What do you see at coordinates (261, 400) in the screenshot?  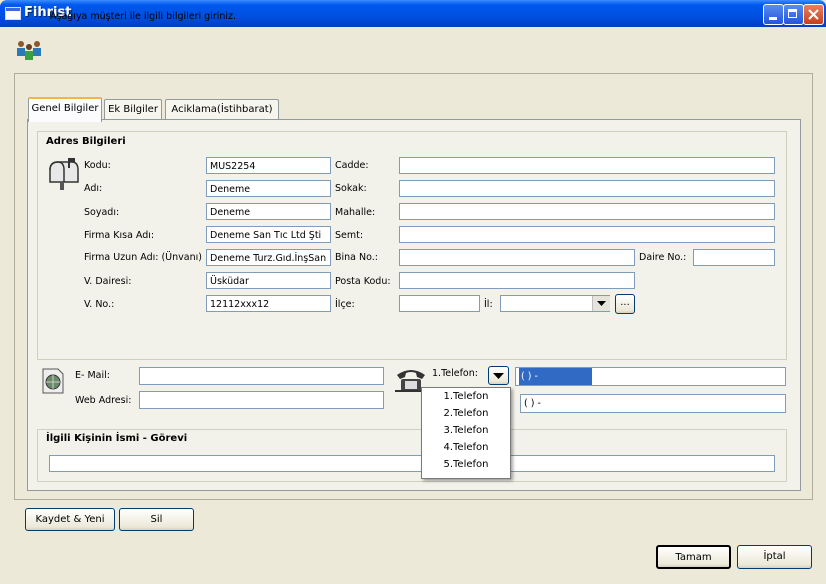 I see `web-field` at bounding box center [261, 400].